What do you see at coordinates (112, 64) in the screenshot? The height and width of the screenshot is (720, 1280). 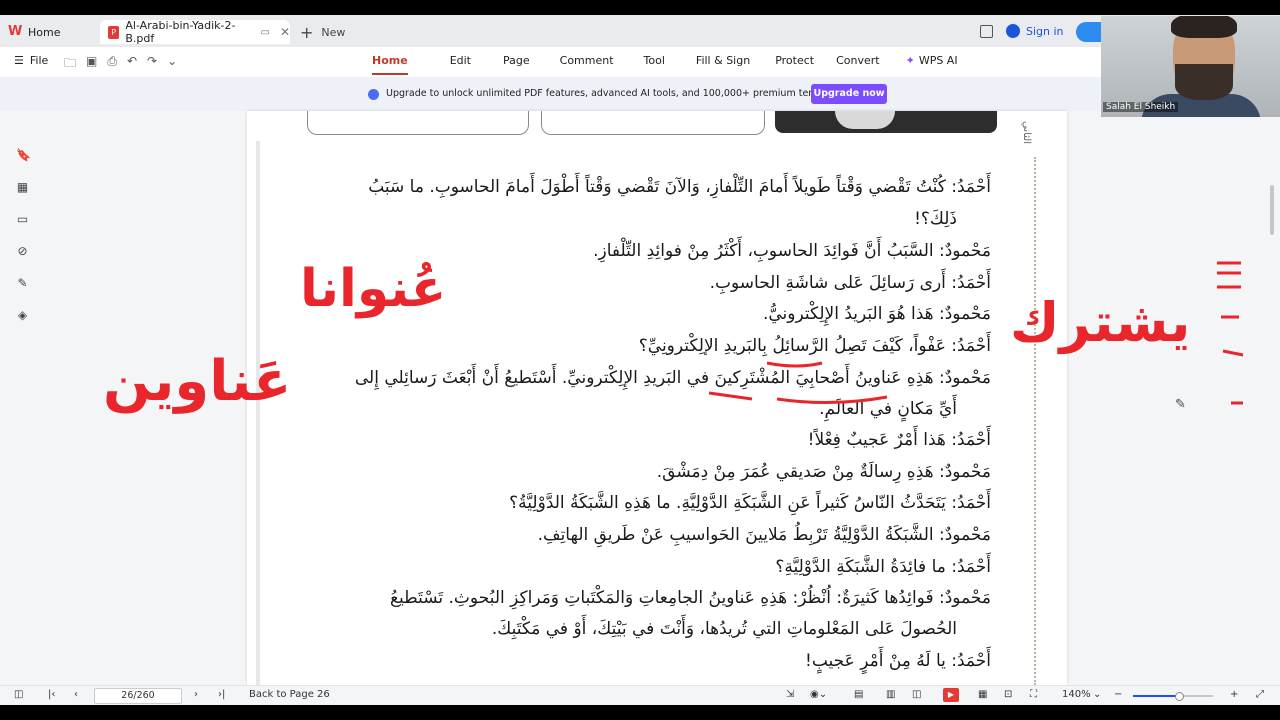 I see `print-icon: ⎙` at bounding box center [112, 64].